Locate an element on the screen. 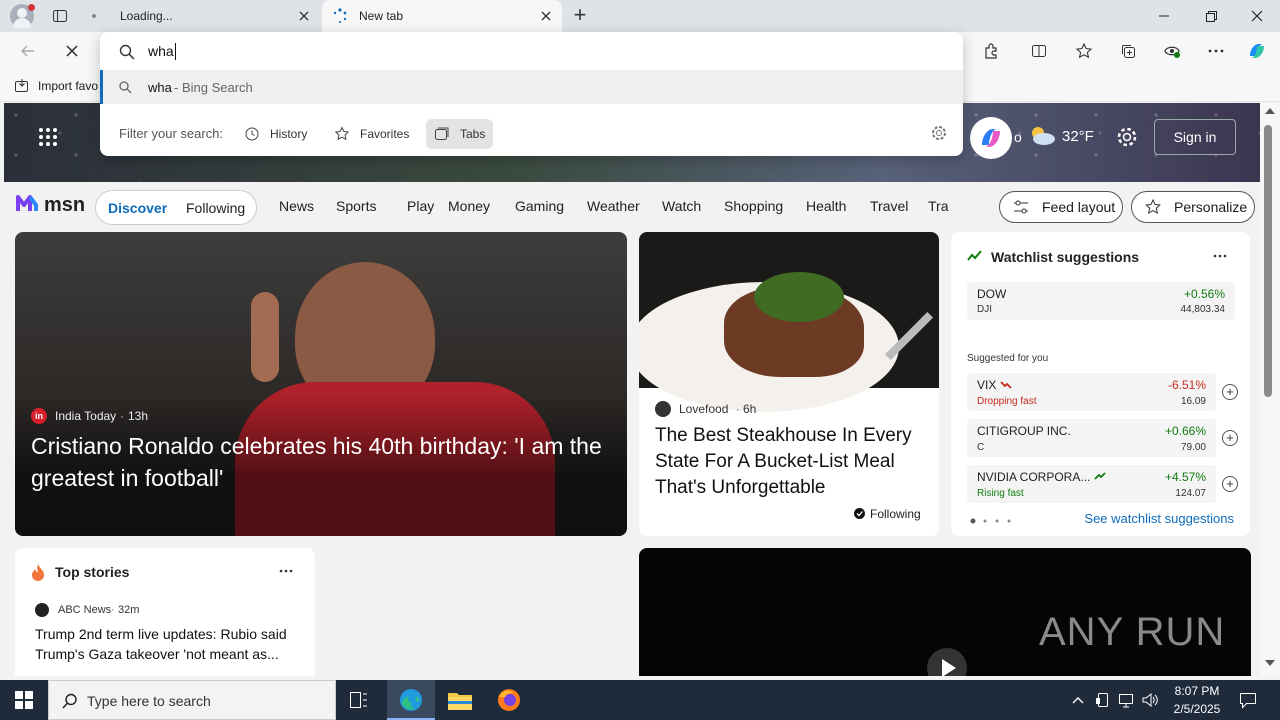  suggested-label: Suggested for you is located at coordinates (1008, 358).